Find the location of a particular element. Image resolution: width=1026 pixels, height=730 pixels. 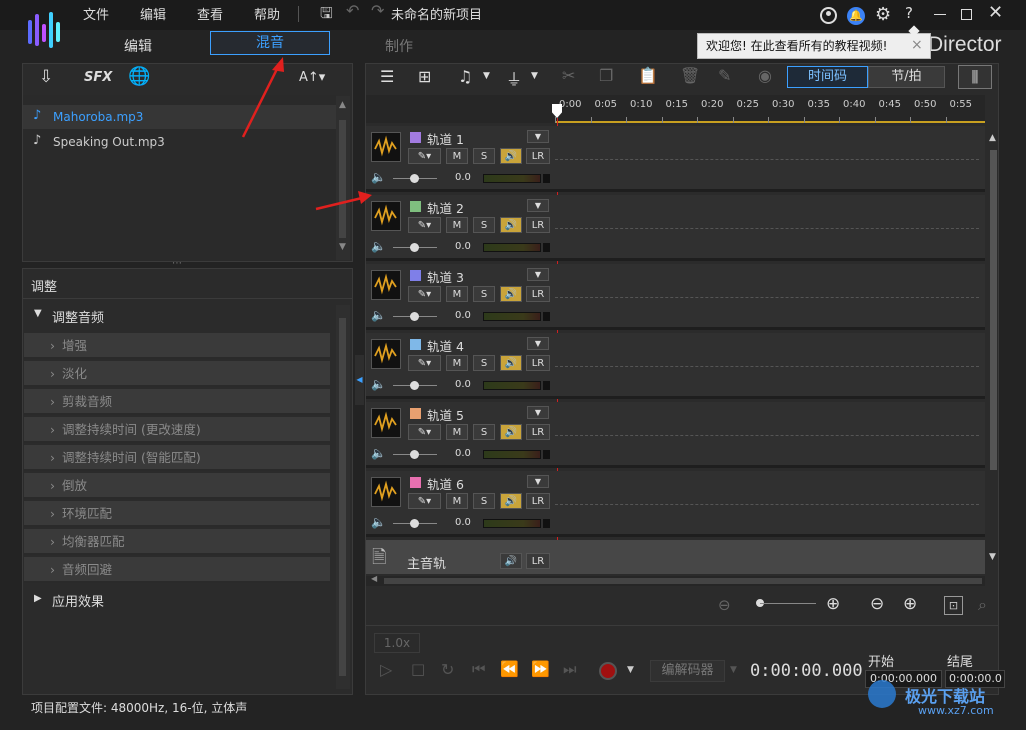

annotation-arrows is located at coordinates (306, 134).